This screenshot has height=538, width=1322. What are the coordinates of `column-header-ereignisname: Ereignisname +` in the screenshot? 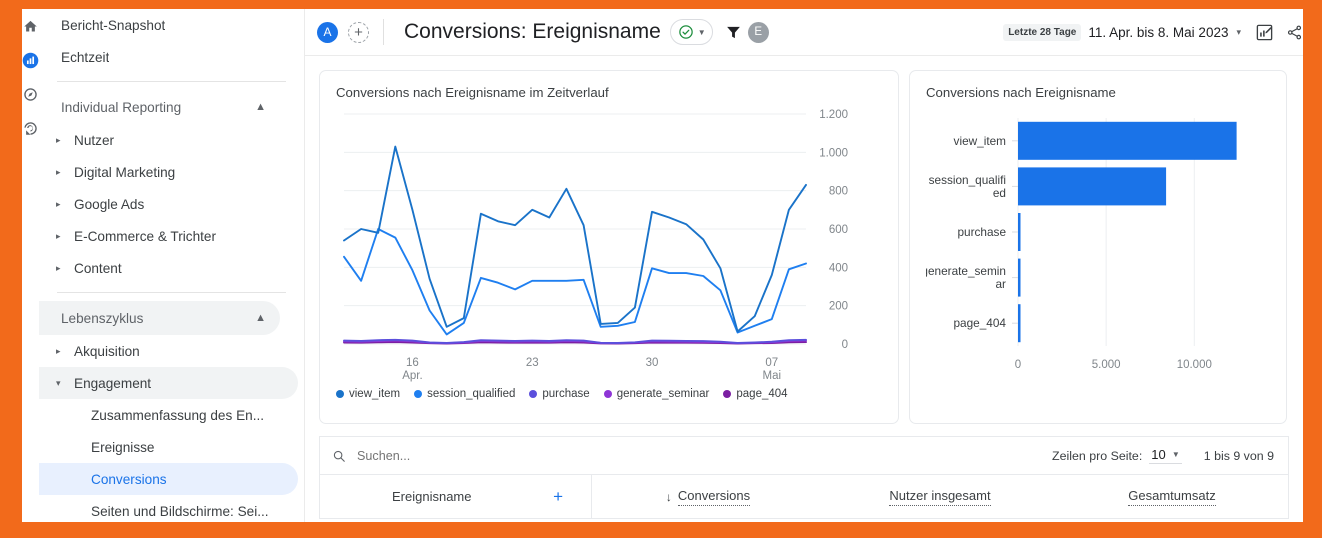 It's located at (456, 496).